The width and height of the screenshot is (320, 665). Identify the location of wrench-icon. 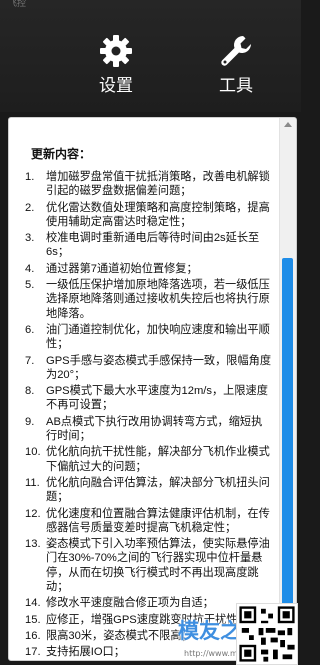
(236, 50).